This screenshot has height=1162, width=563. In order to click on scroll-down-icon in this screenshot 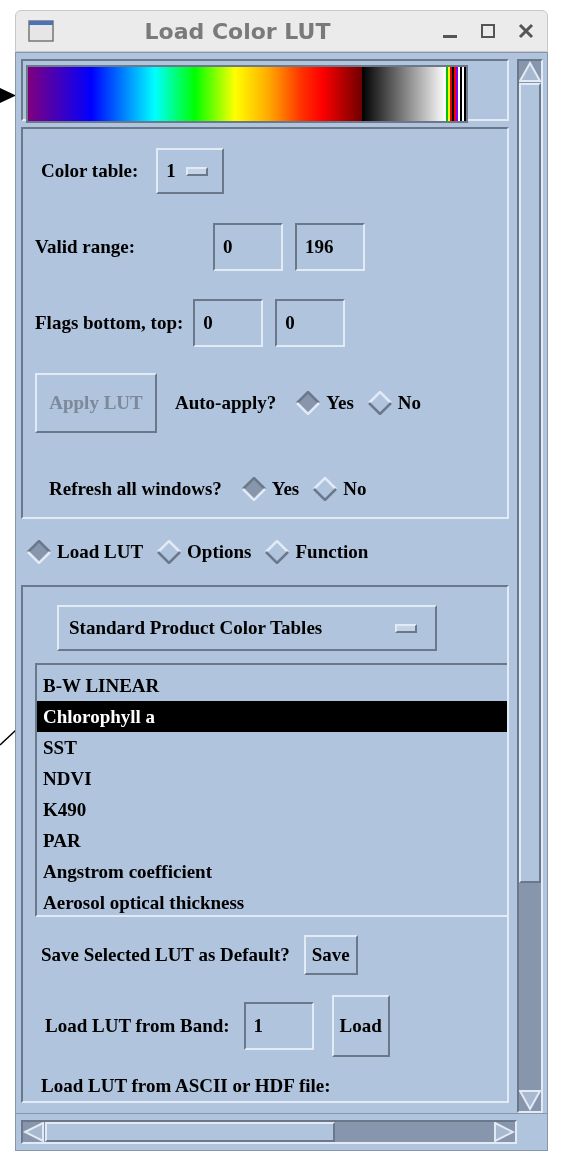, I will do `click(530, 1100)`.